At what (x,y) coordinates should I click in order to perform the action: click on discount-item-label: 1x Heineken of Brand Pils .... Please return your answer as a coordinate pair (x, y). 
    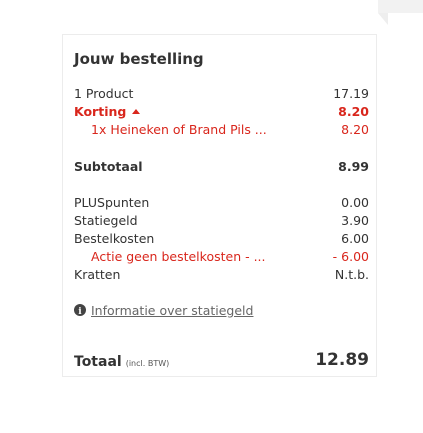
    Looking at the image, I should click on (179, 129).